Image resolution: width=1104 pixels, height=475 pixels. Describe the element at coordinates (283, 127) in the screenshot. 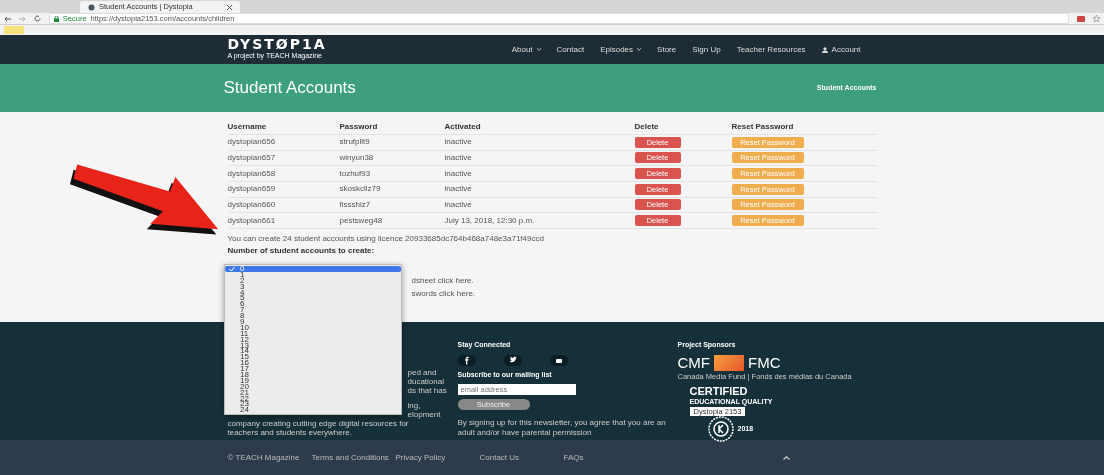

I see `column-header: Username` at that location.